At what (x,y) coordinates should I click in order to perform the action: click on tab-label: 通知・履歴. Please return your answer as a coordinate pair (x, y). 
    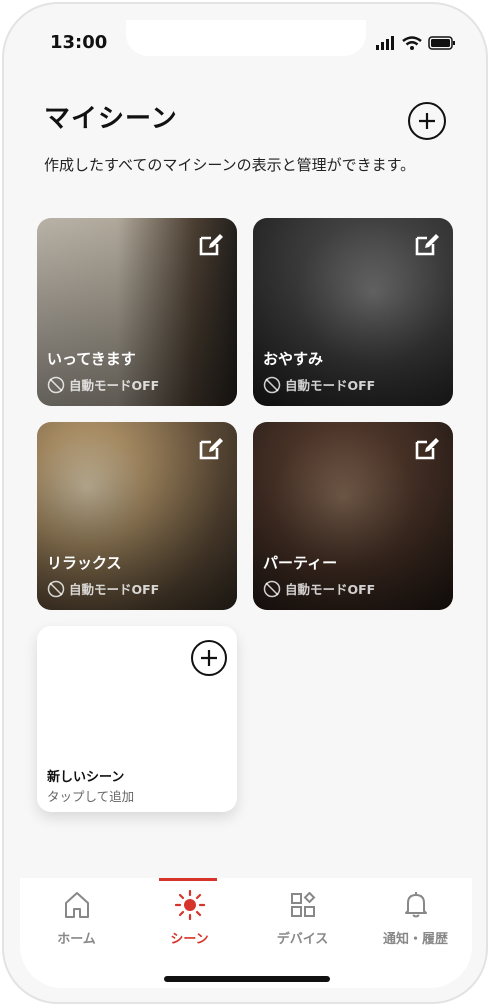
    Looking at the image, I should click on (415, 939).